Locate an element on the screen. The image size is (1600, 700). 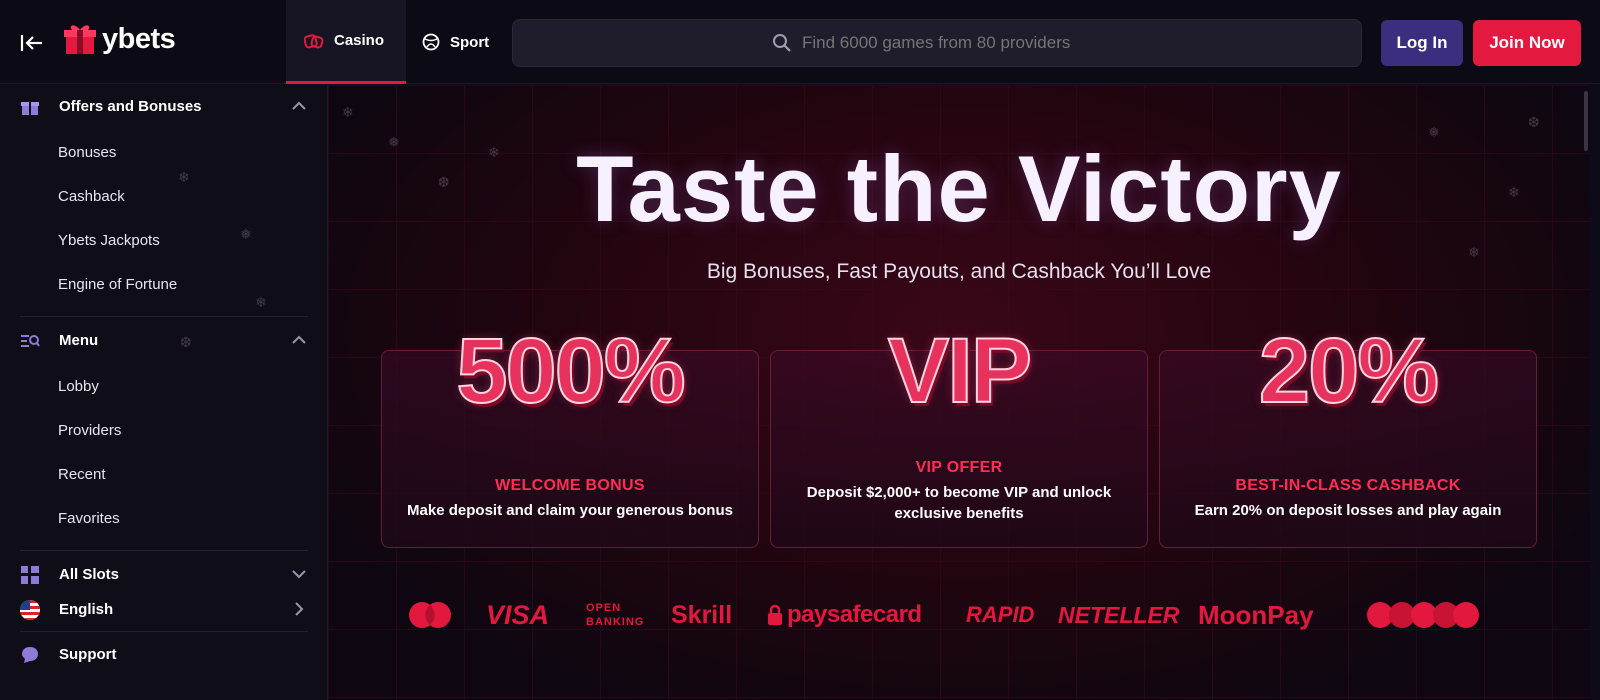
sidebar-item-lobby: Lobby is located at coordinates (78, 386).